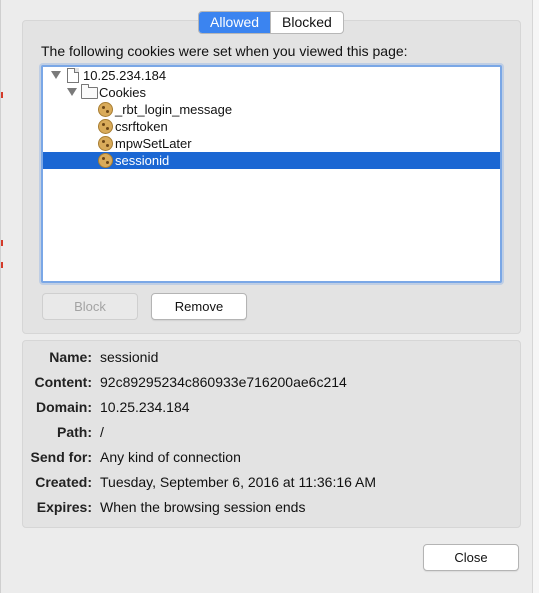  Describe the element at coordinates (235, 22) in the screenshot. I see `tab-allowed: Allowed` at that location.